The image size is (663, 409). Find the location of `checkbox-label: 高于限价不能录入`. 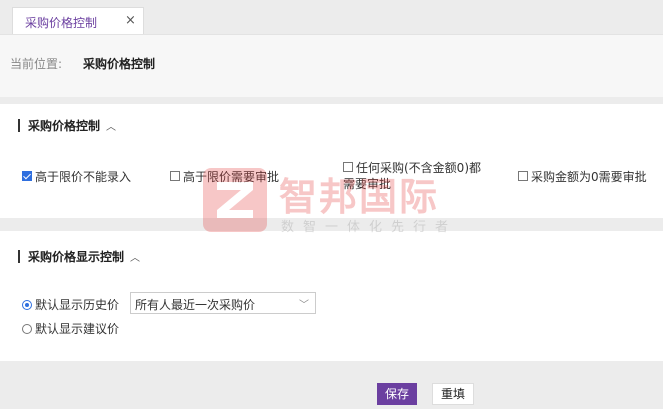

checkbox-label: 高于限价不能录入 is located at coordinates (83, 177).